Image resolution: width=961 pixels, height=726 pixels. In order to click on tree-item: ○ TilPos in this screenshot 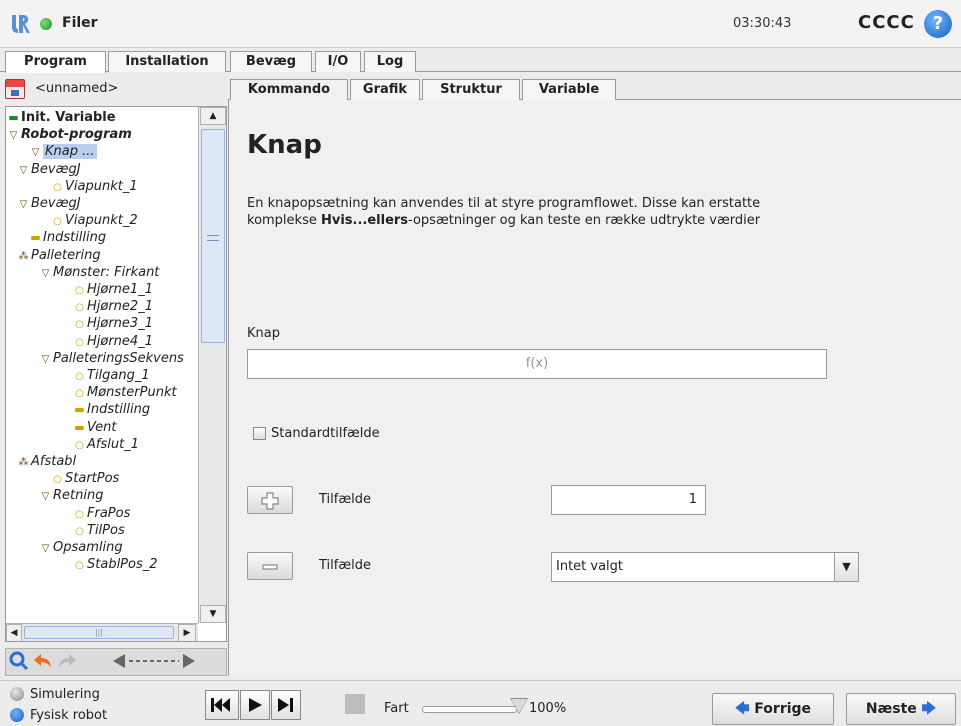, I will do `click(99, 530)`.